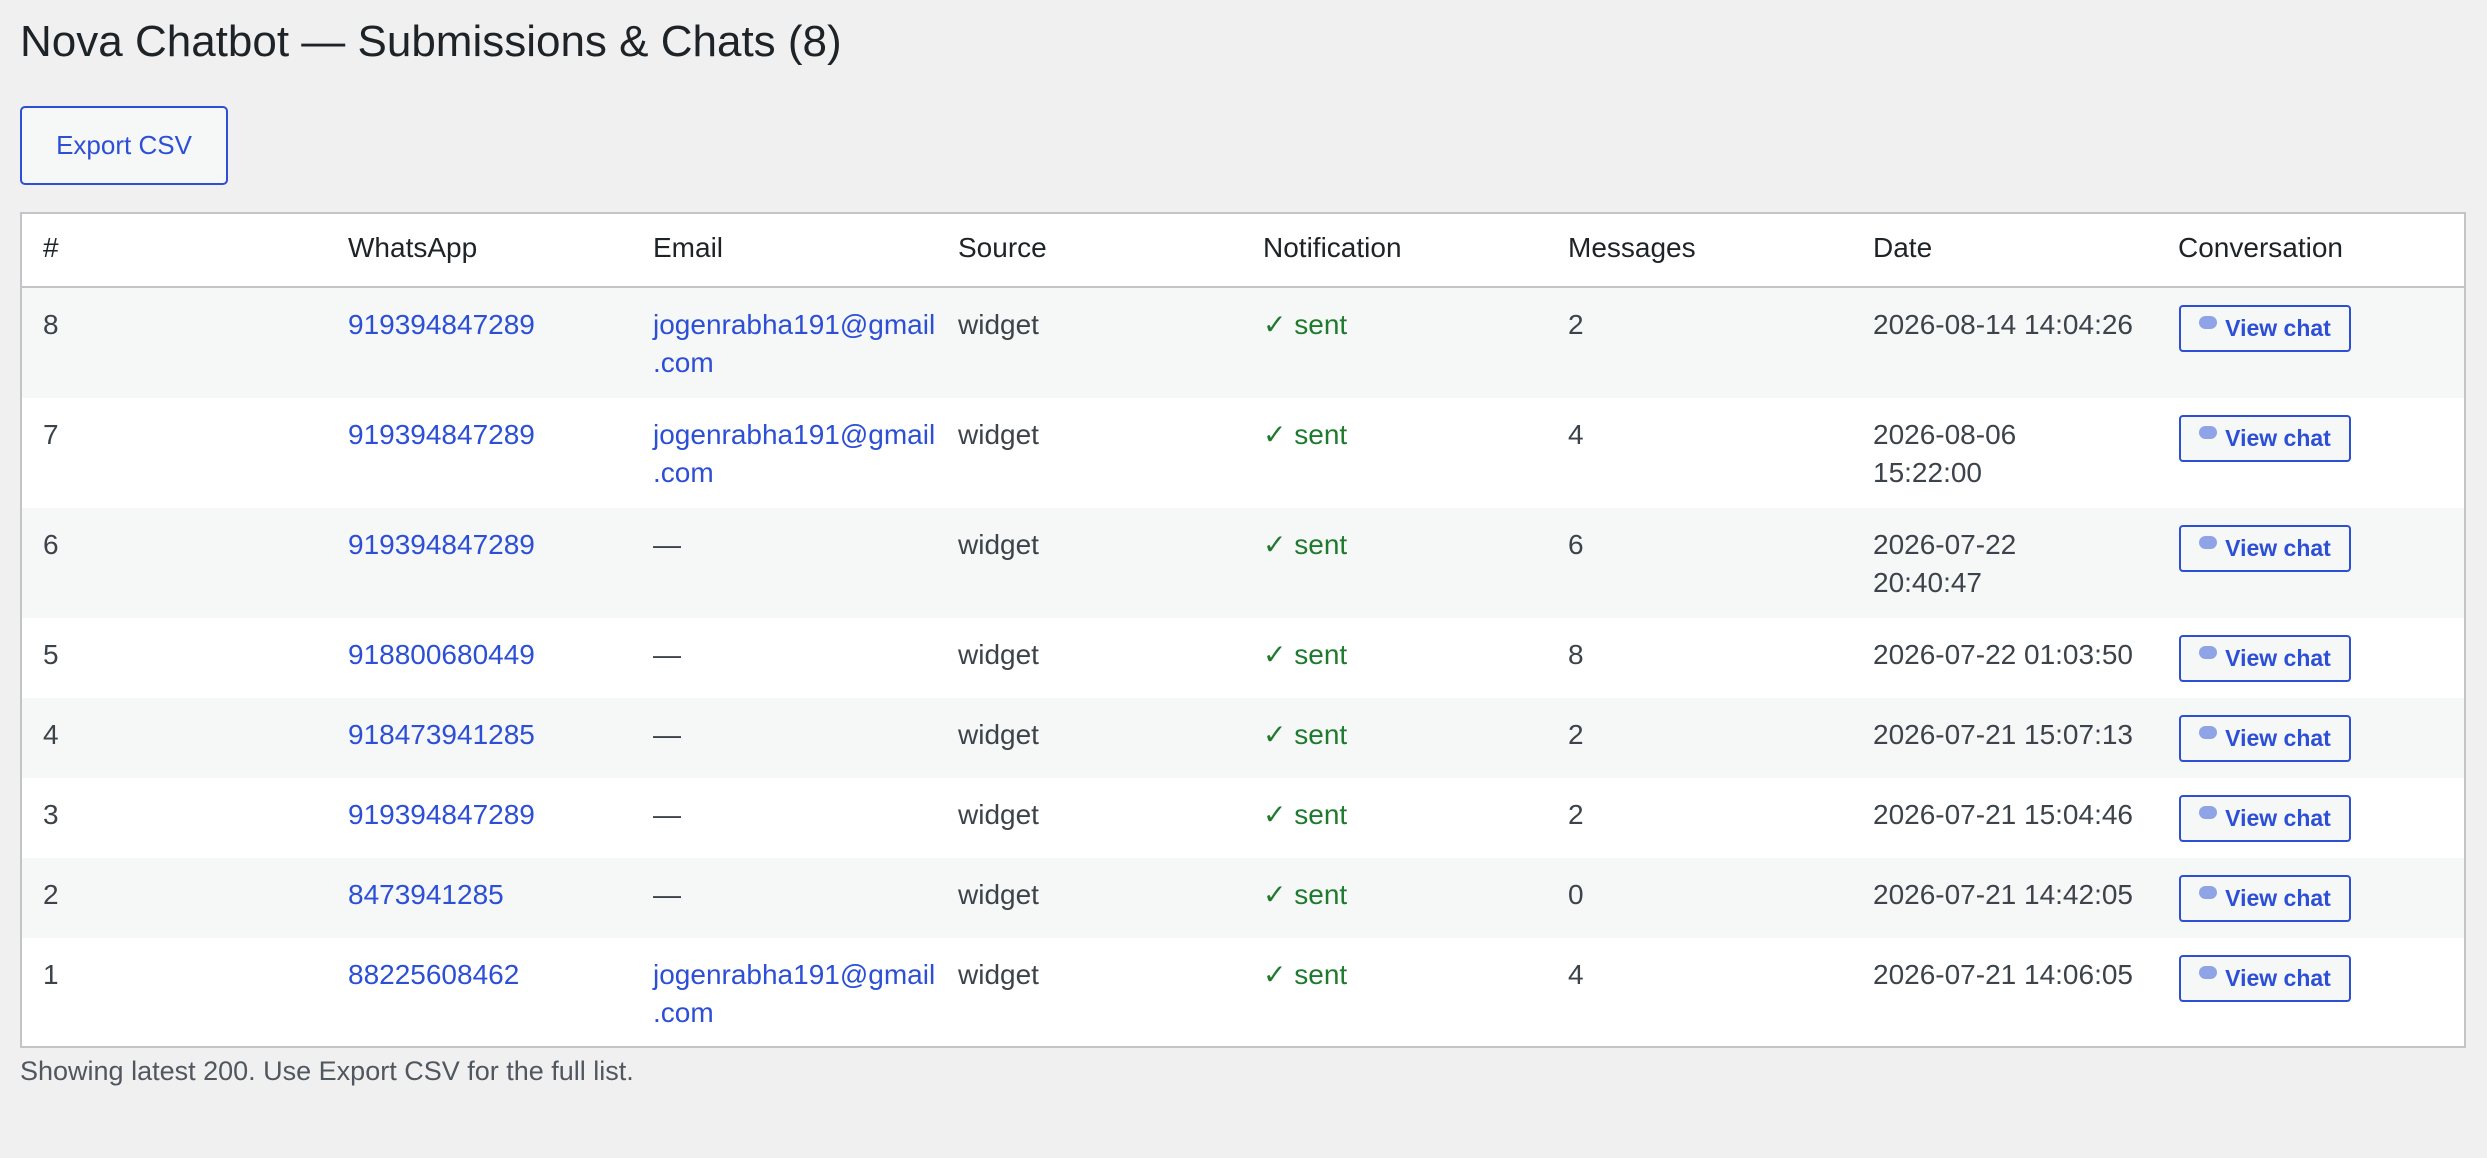  Describe the element at coordinates (1945, 434) in the screenshot. I see `date-line-1: 2026-08-06` at that location.